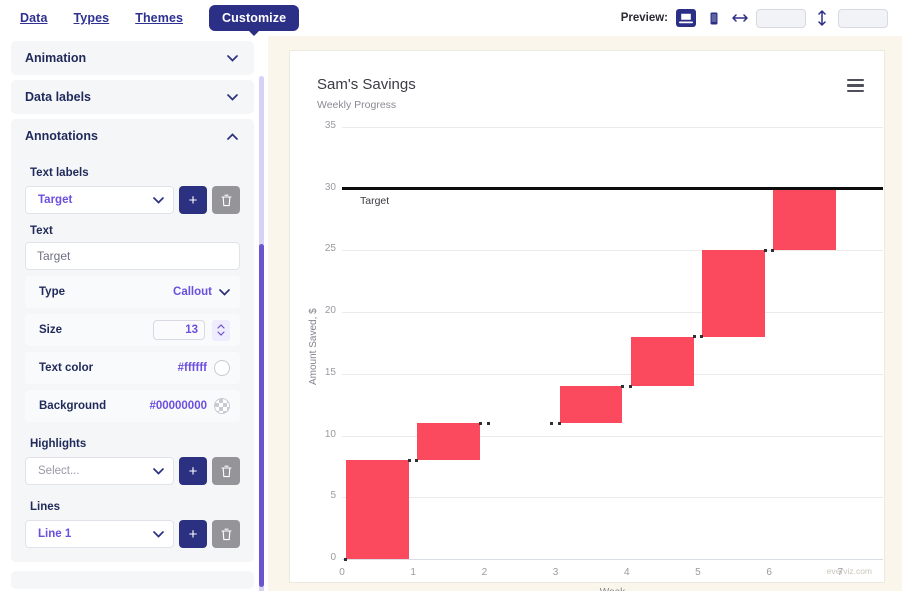  What do you see at coordinates (92, 18) in the screenshot?
I see `tab-types: Types` at bounding box center [92, 18].